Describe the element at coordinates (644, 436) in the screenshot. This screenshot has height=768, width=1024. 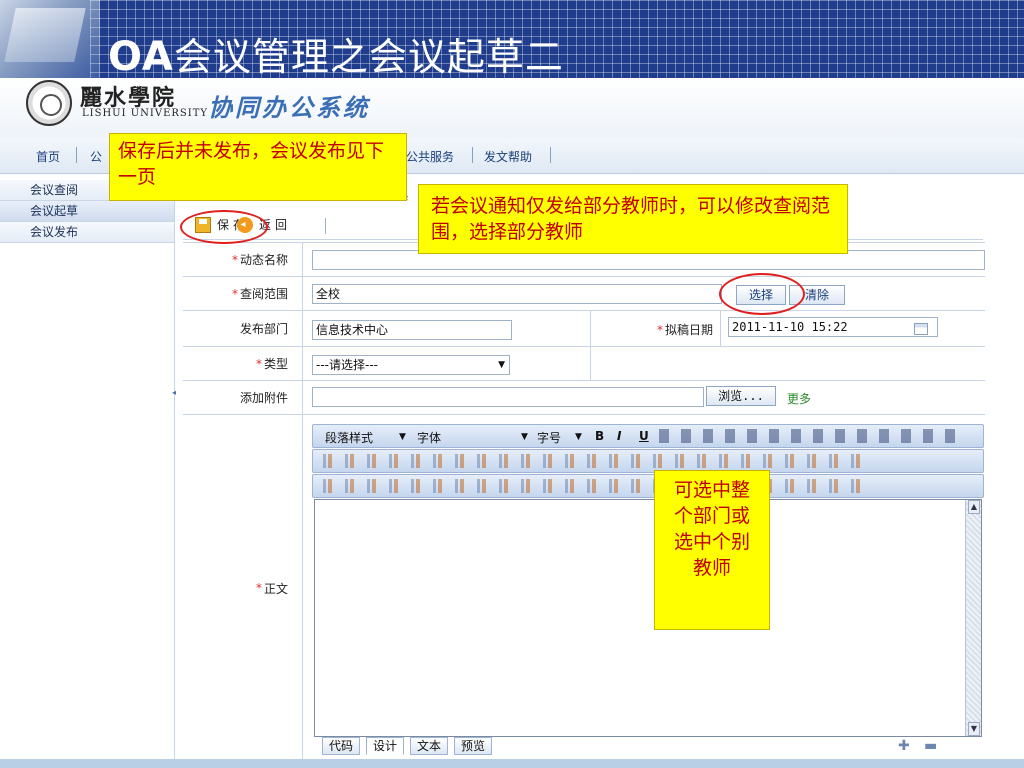
I see `underline-button: U` at that location.